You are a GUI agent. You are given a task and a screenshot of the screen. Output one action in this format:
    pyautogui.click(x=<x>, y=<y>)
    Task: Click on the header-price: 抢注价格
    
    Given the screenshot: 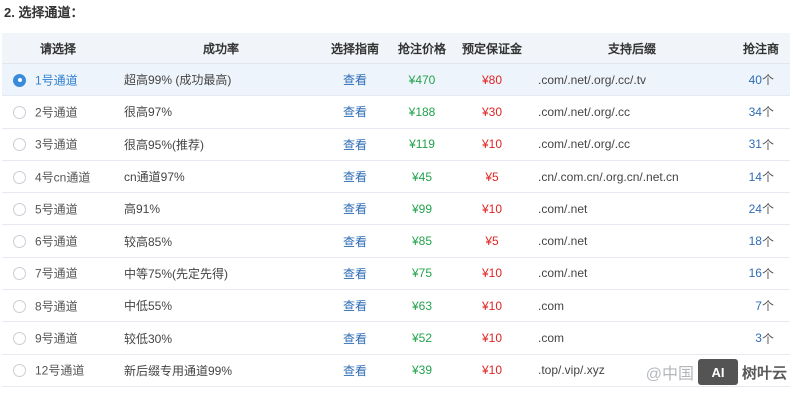 What is the action you would take?
    pyautogui.click(x=421, y=48)
    